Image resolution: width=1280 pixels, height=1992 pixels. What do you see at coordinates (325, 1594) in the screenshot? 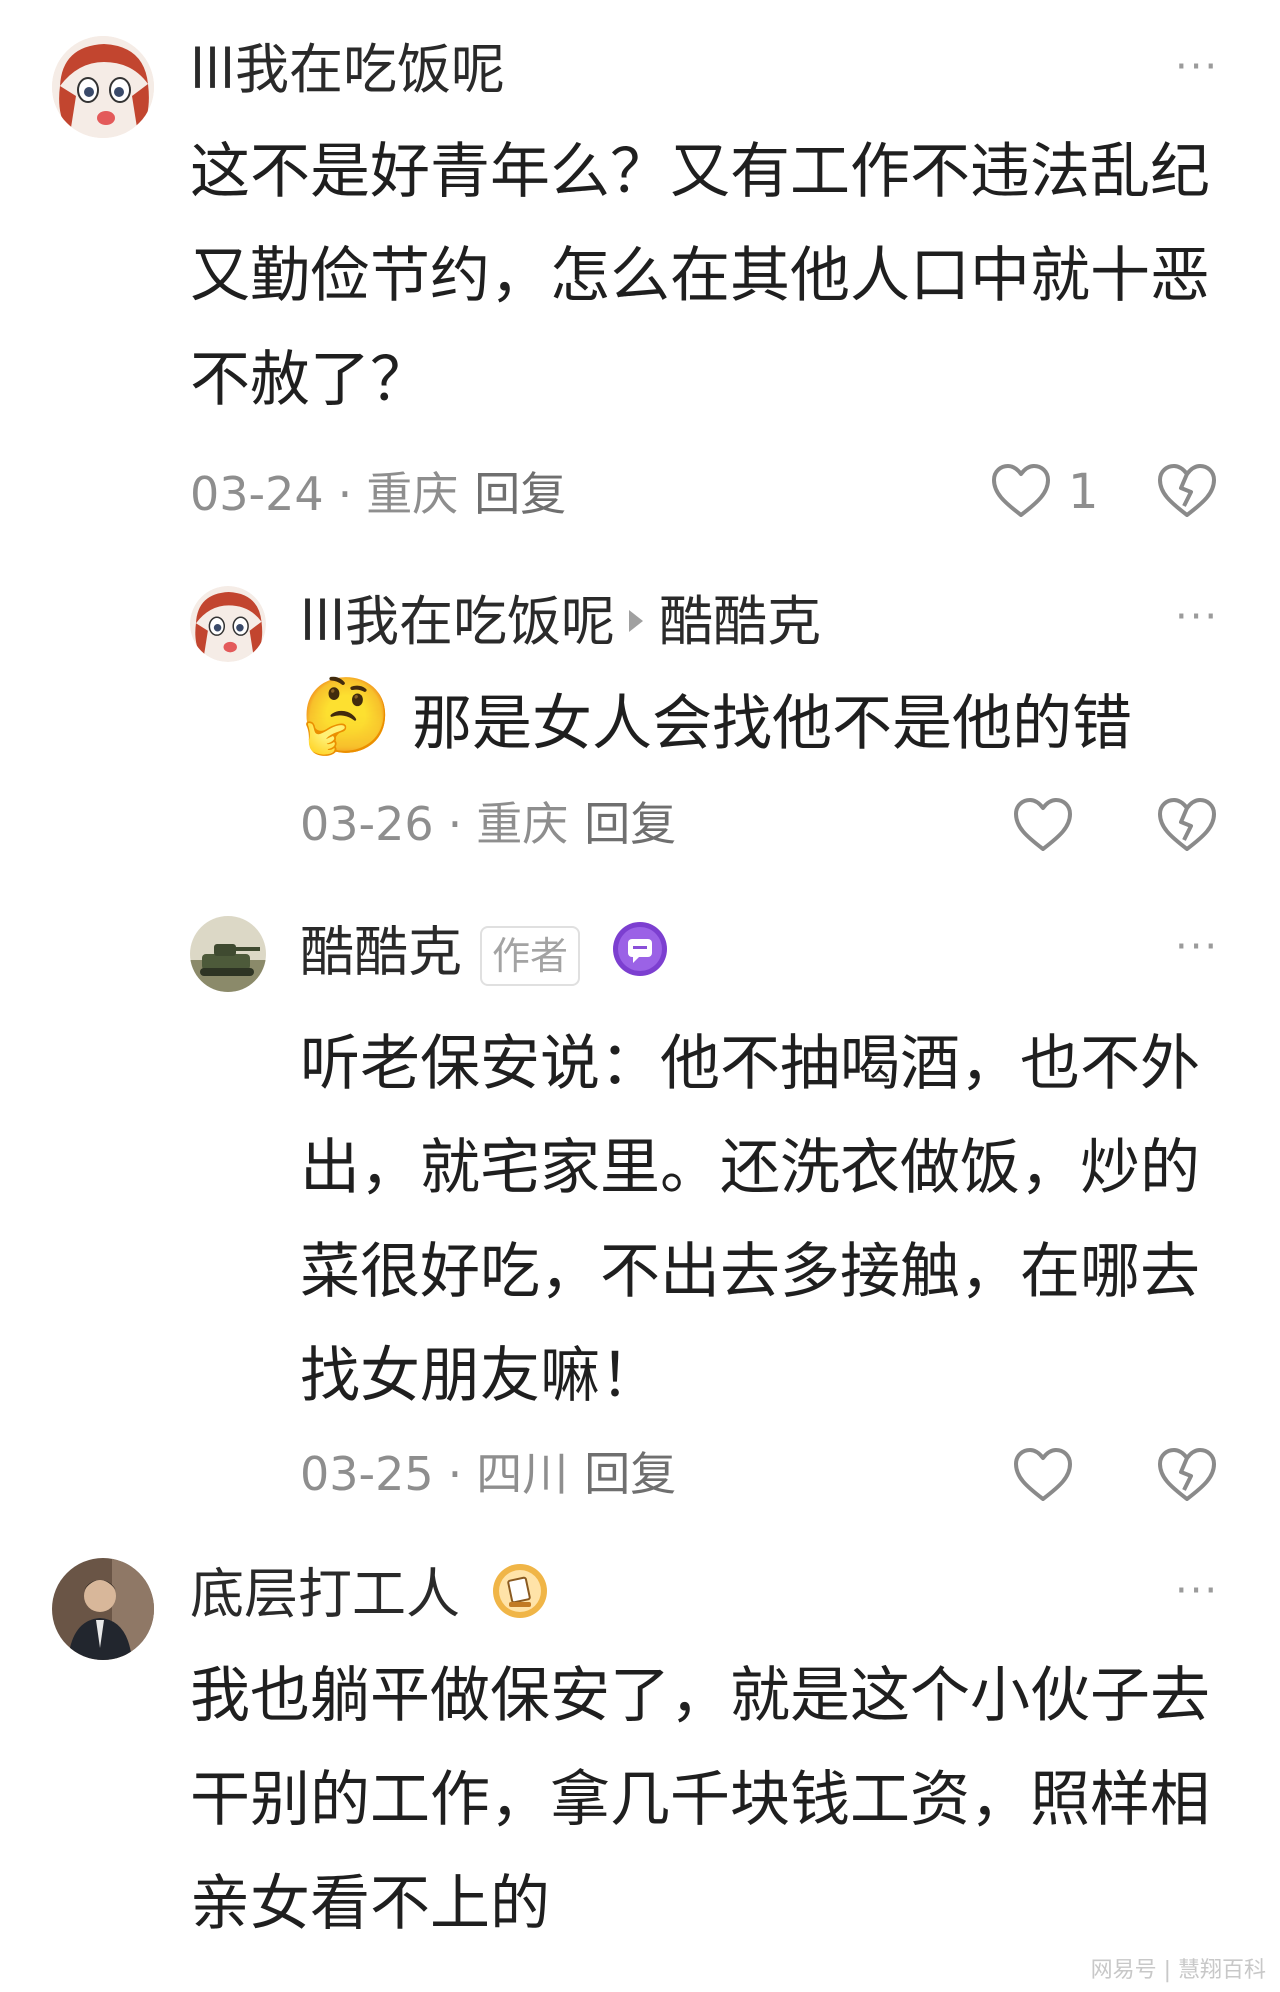
I see `username: 底层打工人` at bounding box center [325, 1594].